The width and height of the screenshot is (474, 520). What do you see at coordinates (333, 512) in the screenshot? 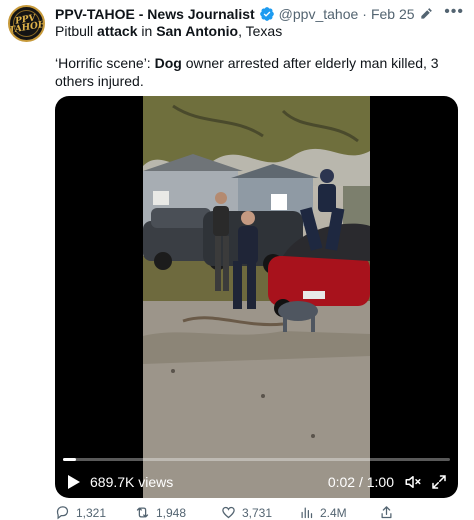
I see `views-count: 2.4M` at bounding box center [333, 512].